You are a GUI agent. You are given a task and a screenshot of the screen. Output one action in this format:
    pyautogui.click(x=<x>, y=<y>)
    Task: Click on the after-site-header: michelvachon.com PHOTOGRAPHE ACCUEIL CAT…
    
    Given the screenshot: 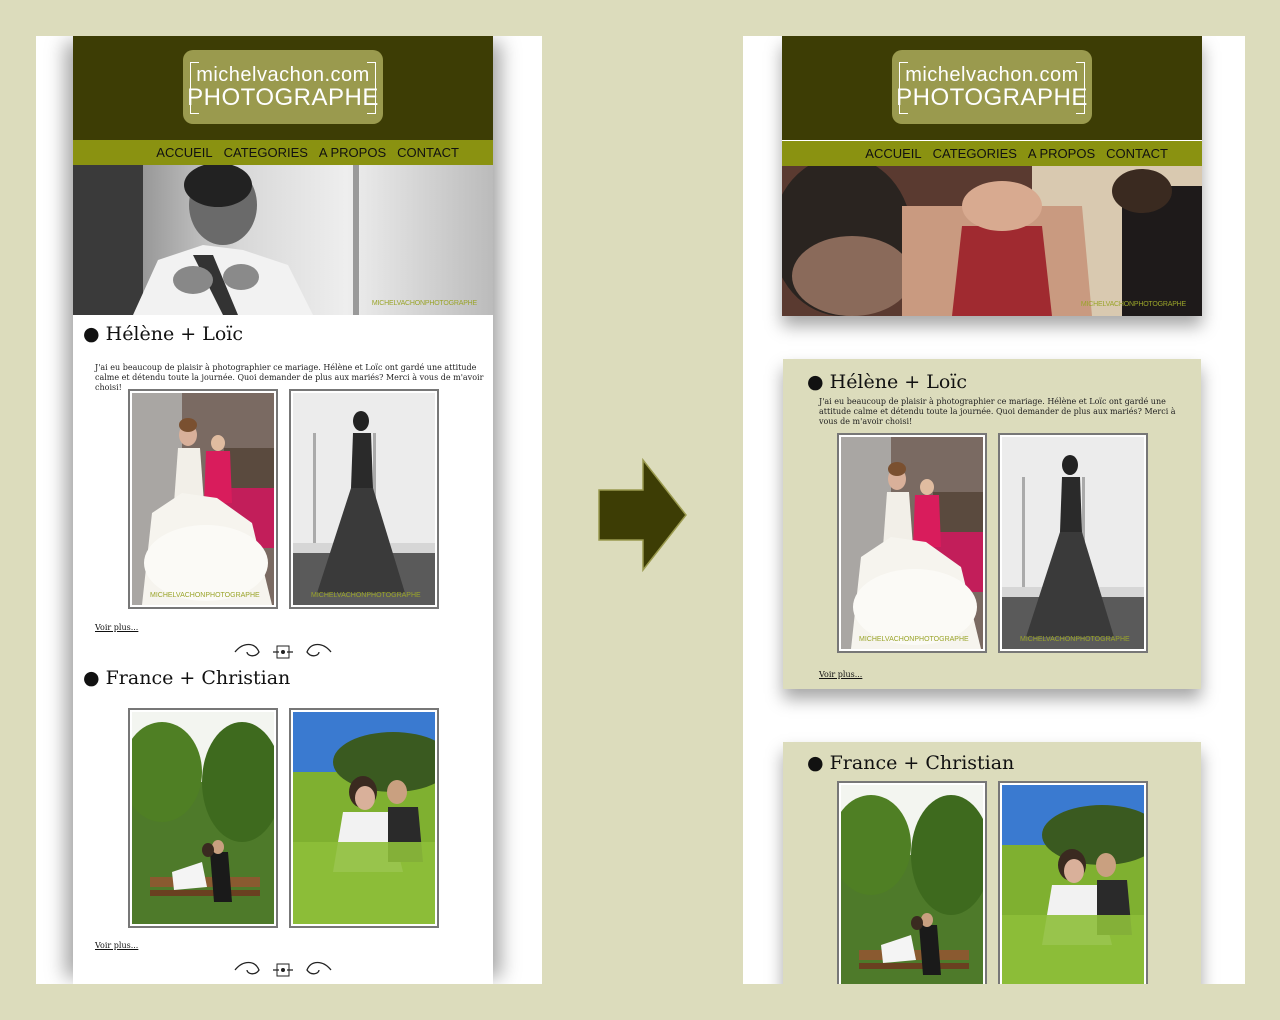 What is the action you would take?
    pyautogui.click(x=992, y=176)
    